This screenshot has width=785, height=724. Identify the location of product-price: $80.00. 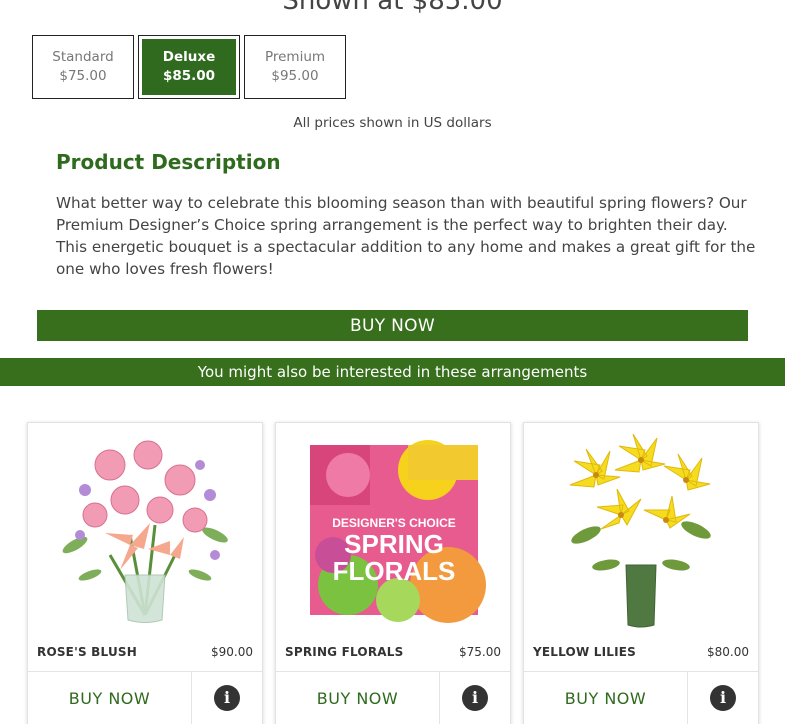
(728, 652).